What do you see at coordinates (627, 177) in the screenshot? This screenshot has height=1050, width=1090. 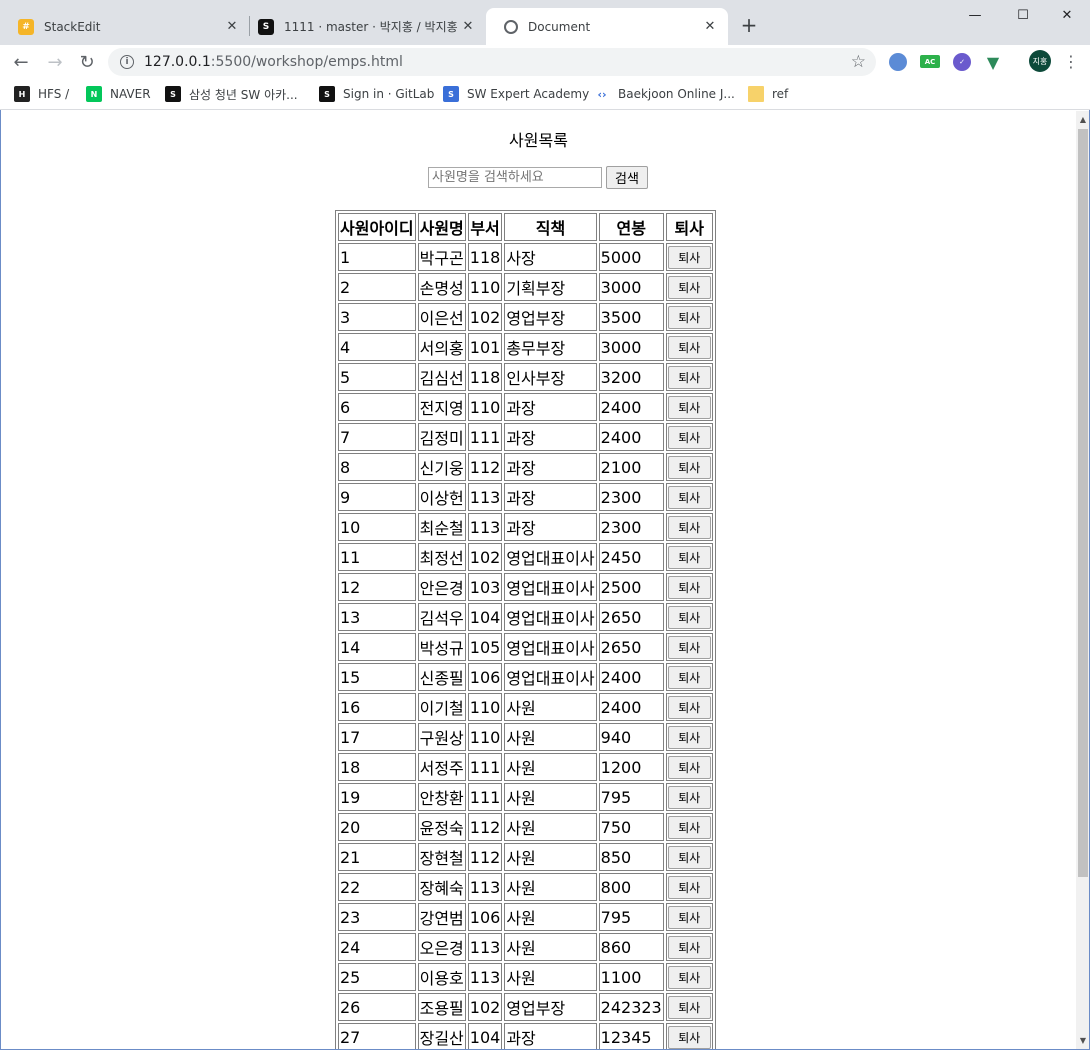 I see `search-button: 검색` at bounding box center [627, 177].